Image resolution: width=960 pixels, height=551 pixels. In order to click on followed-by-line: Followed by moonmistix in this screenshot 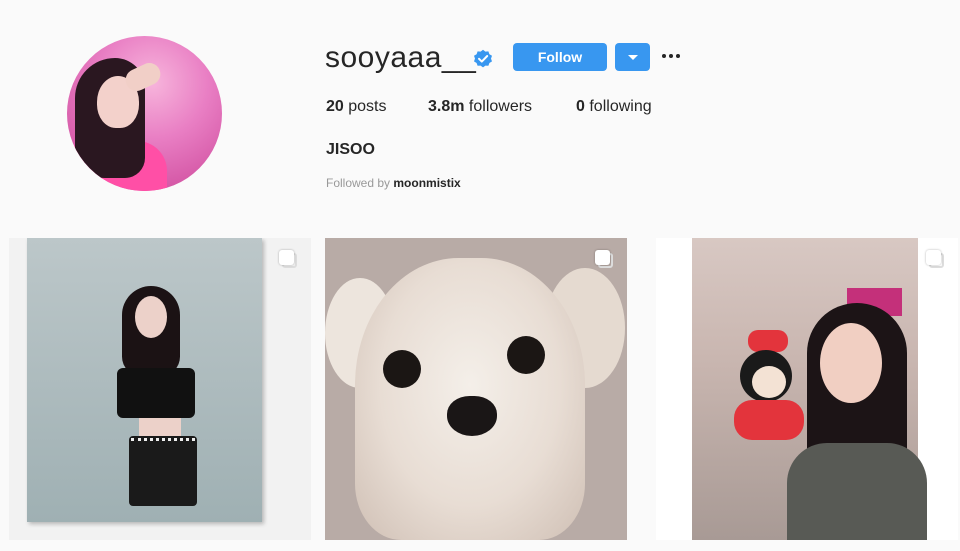, I will do `click(393, 183)`.